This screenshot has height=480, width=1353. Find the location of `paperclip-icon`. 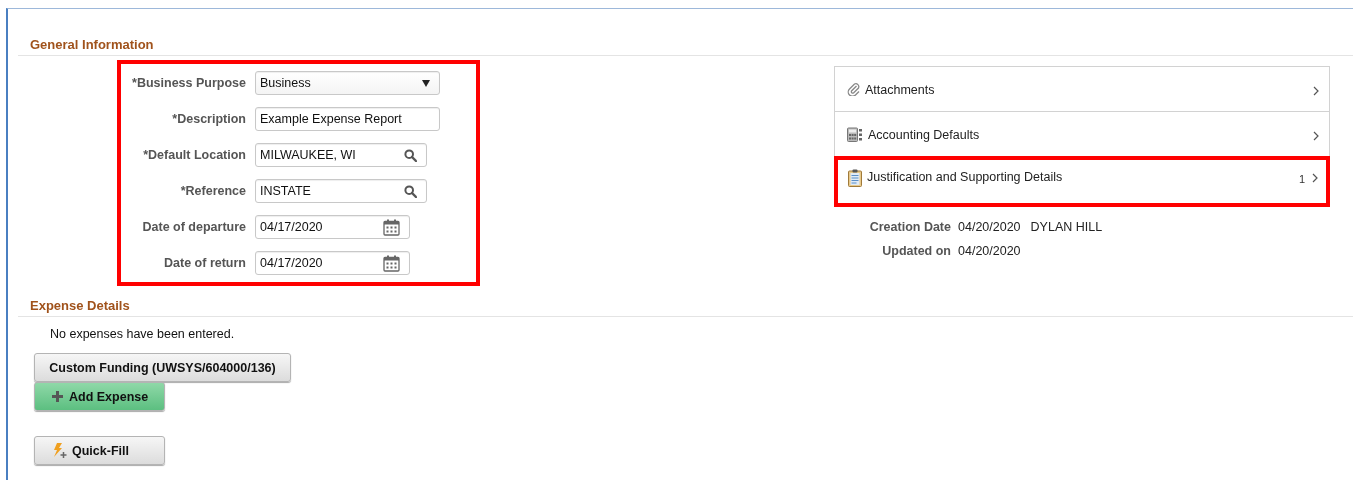

paperclip-icon is located at coordinates (853, 89).